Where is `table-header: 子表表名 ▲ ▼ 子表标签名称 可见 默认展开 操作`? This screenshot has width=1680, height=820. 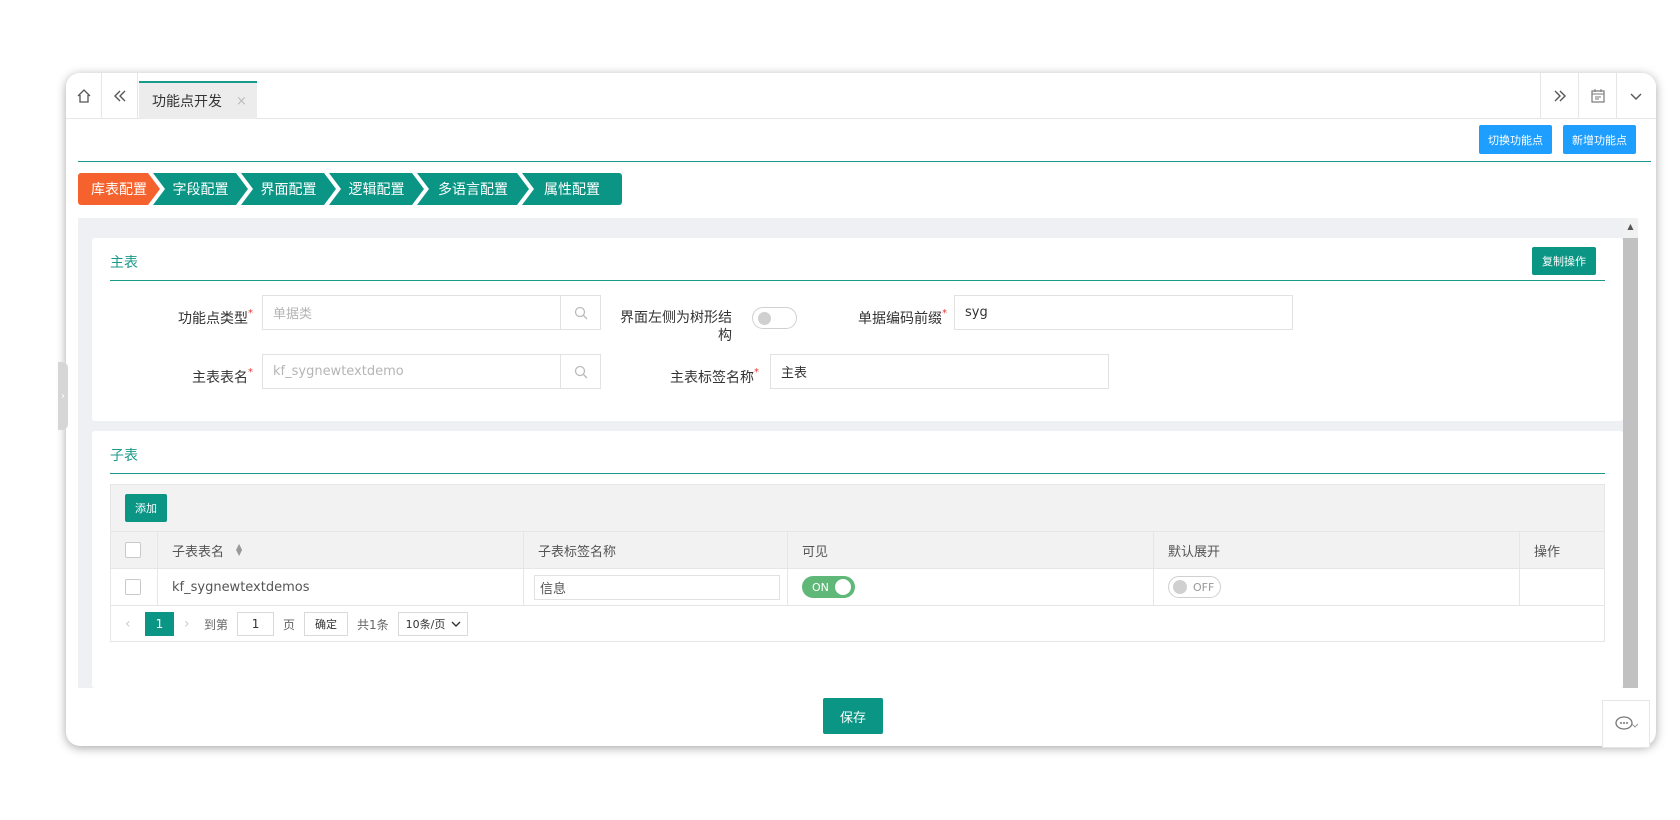
table-header: 子表表名 ▲ ▼ 子表标签名称 可见 默认展开 操作 is located at coordinates (857, 550).